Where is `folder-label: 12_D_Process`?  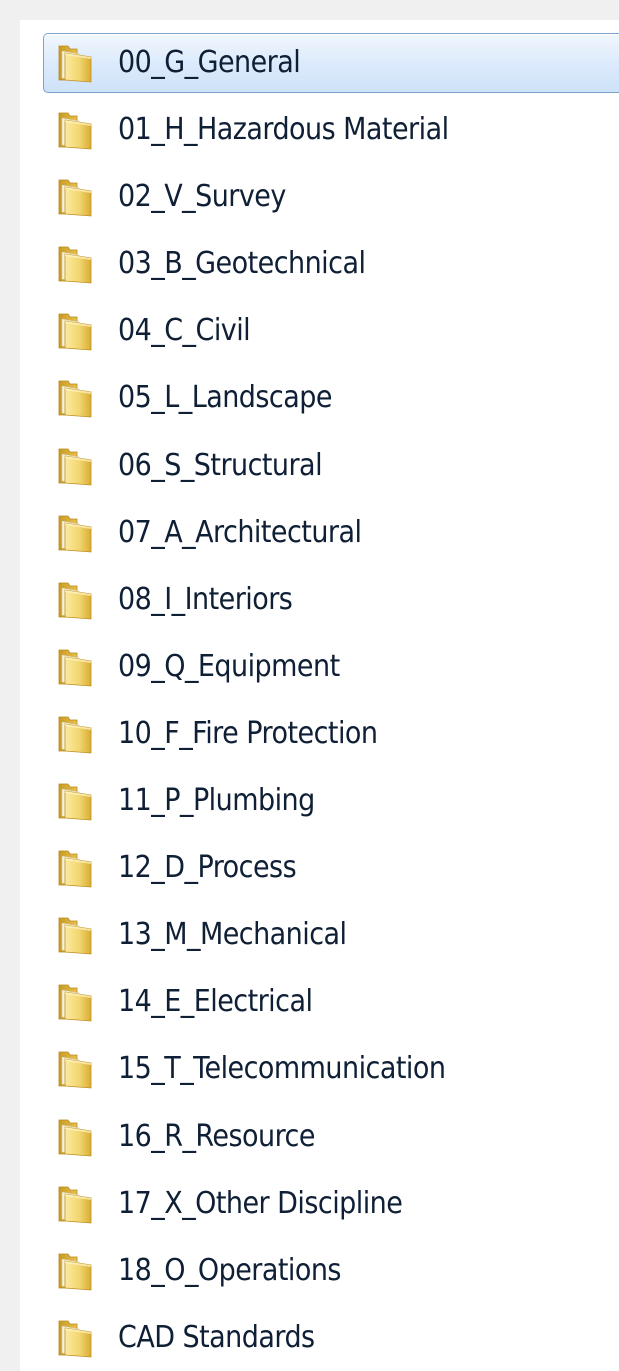
folder-label: 12_D_Process is located at coordinates (207, 868).